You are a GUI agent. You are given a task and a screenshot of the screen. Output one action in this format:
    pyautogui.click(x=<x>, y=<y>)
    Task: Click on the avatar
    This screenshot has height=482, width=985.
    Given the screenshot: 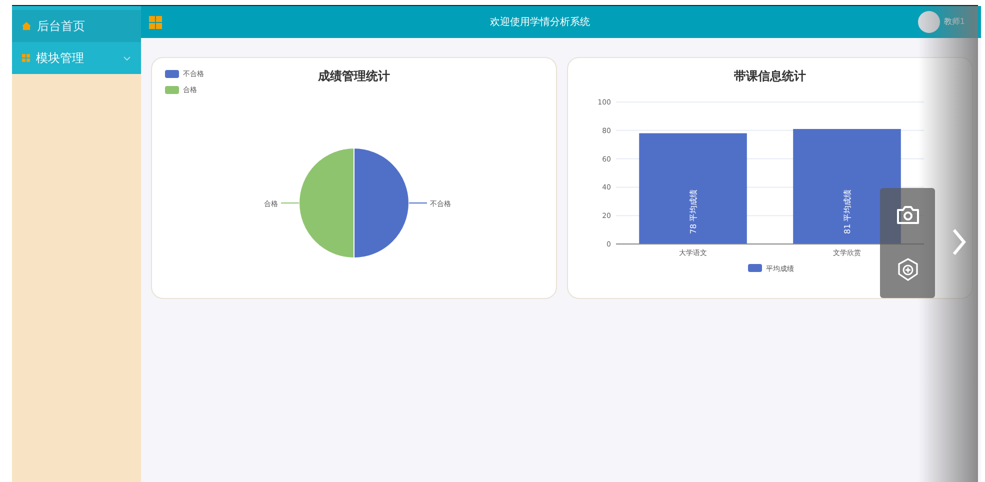 What is the action you would take?
    pyautogui.click(x=929, y=22)
    